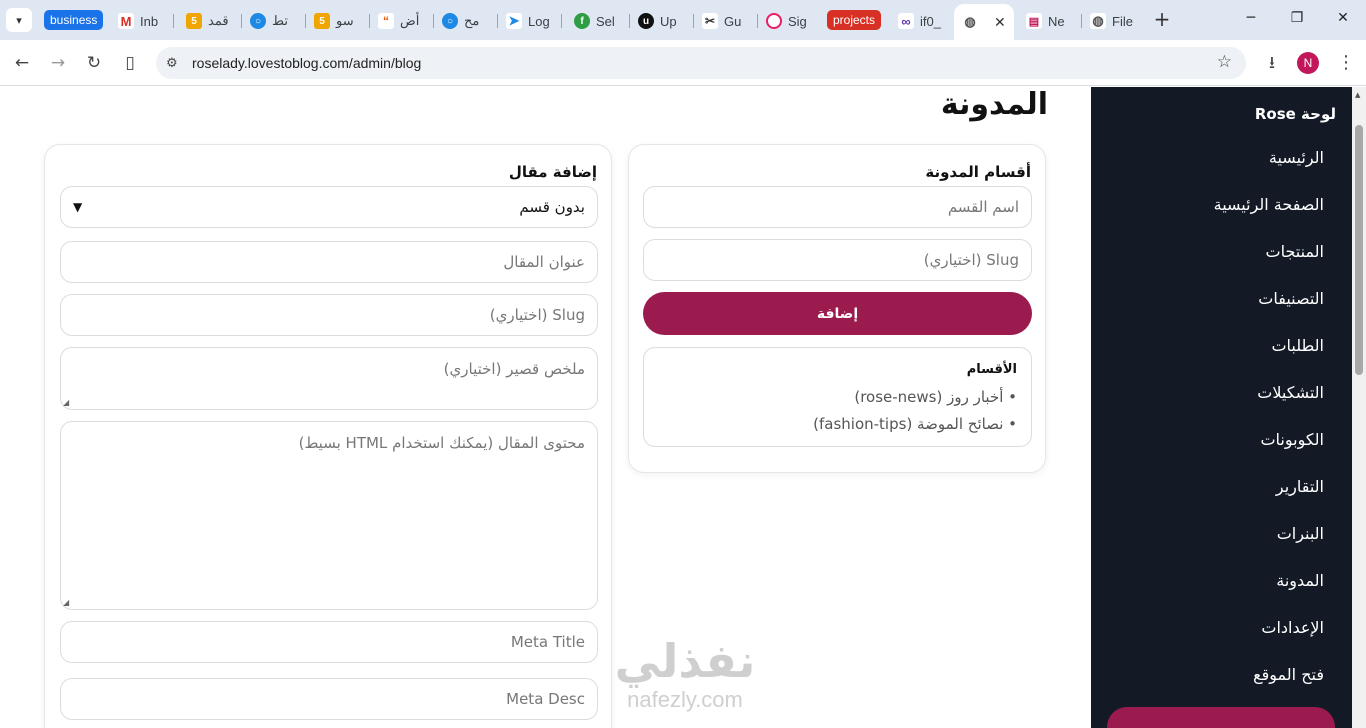  I want to click on tab-label: Up, so click(668, 21).